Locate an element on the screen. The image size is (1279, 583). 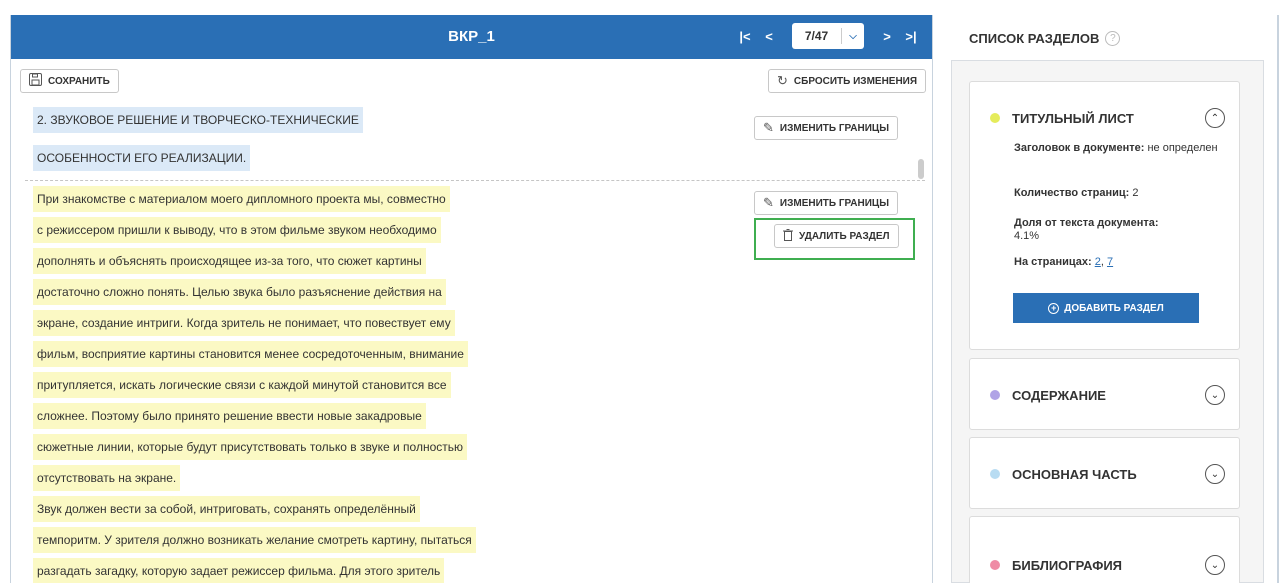
text-line: ОСОБЕННОСТИ ЕГО РЕАЛИЗАЦИИ. is located at coordinates (142, 158).